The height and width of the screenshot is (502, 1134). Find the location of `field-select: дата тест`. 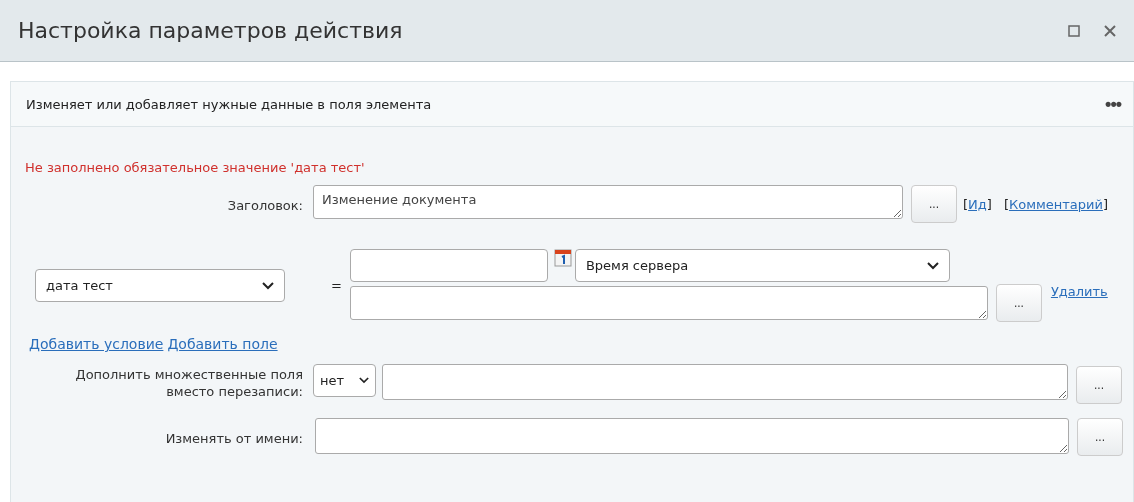

field-select: дата тест is located at coordinates (160, 285).